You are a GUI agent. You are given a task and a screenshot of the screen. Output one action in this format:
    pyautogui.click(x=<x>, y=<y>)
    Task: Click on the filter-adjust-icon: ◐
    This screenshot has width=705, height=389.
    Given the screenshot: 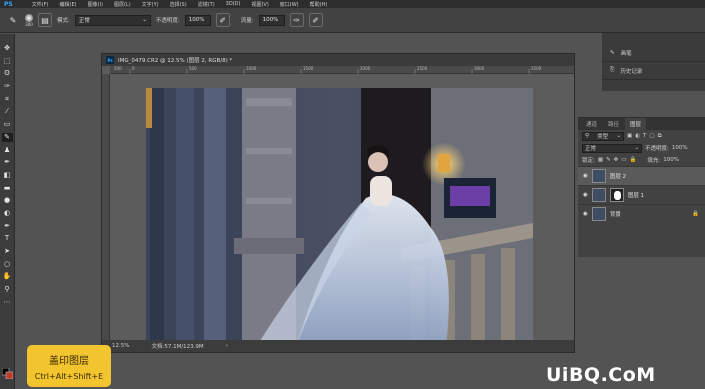 What is the action you would take?
    pyautogui.click(x=637, y=136)
    